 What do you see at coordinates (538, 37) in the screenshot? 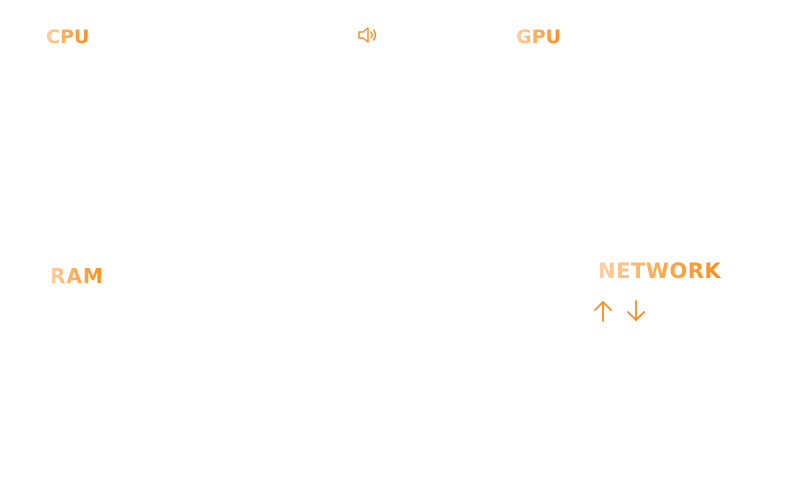
I see `gpu-panel-title: GPU` at bounding box center [538, 37].